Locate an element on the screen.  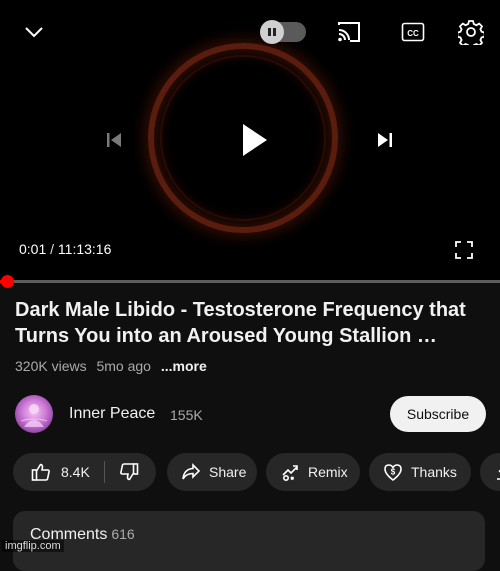
share-button: Share is located at coordinates (212, 472).